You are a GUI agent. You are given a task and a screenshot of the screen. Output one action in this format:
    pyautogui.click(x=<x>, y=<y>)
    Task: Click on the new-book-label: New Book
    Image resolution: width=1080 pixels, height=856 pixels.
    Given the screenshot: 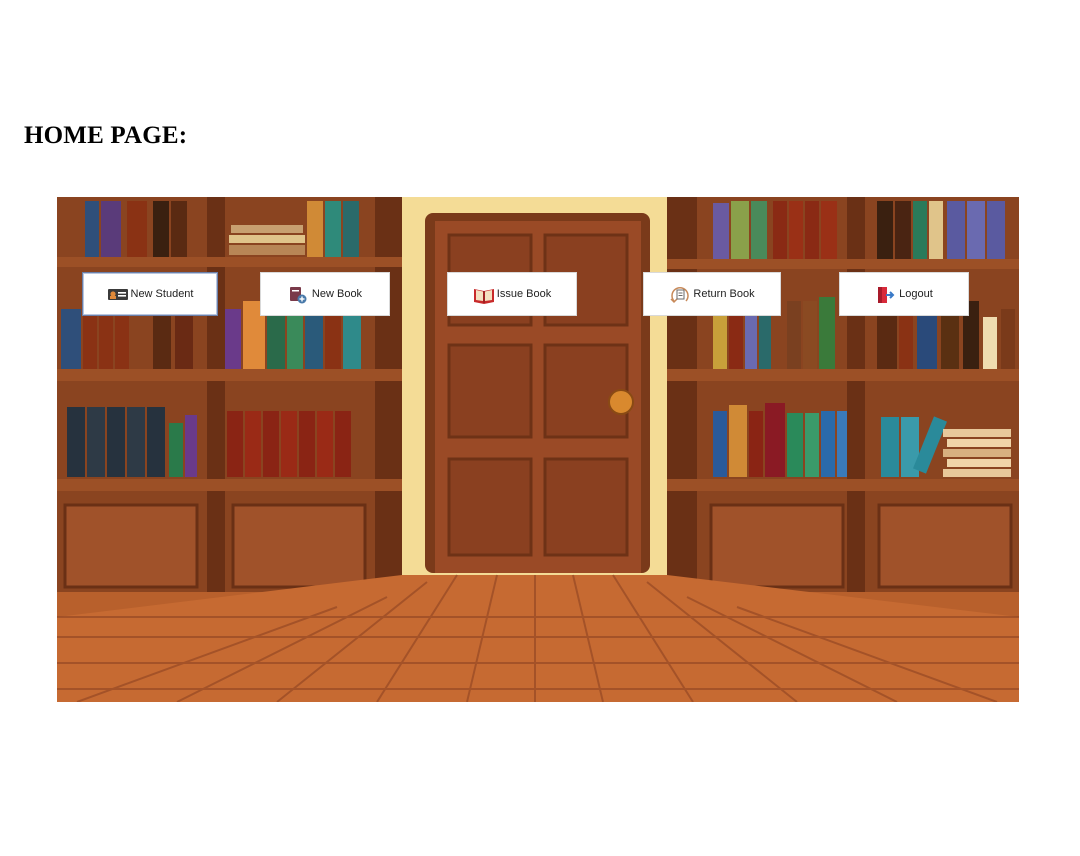 What is the action you would take?
    pyautogui.click(x=337, y=294)
    